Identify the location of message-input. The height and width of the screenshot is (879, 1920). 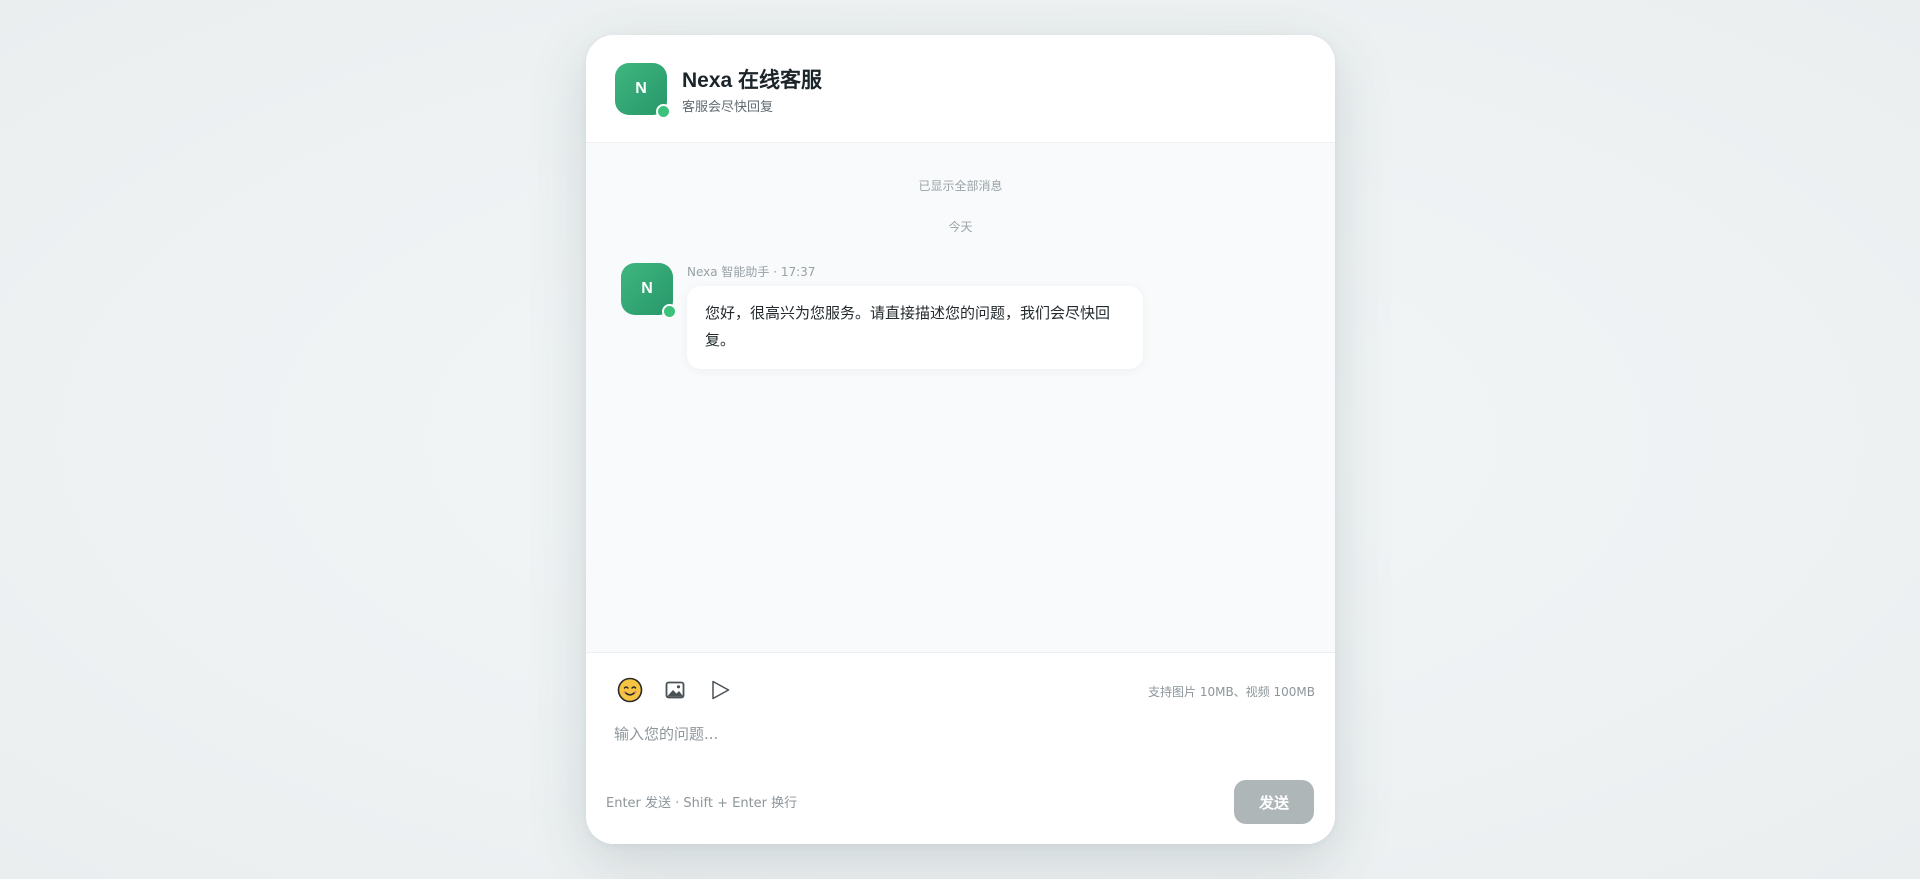
(959, 749).